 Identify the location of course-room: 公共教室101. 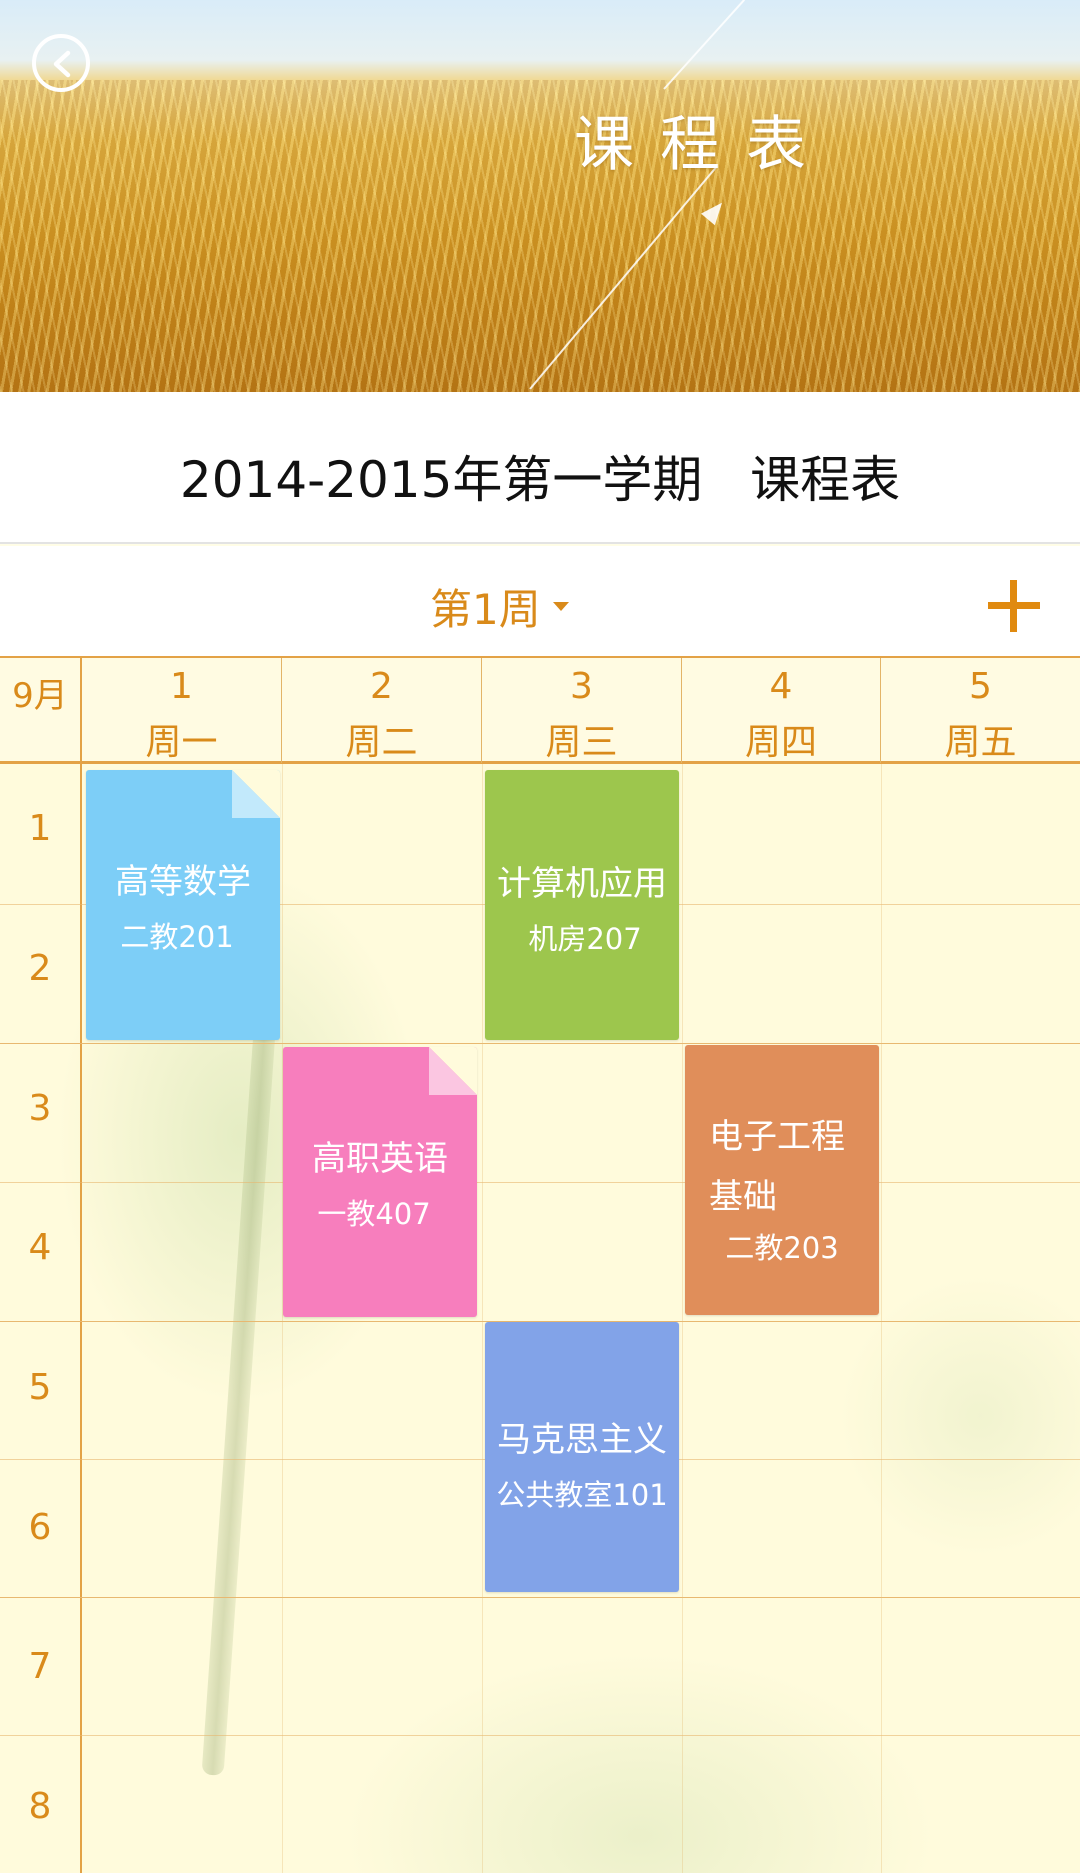
(582, 1495).